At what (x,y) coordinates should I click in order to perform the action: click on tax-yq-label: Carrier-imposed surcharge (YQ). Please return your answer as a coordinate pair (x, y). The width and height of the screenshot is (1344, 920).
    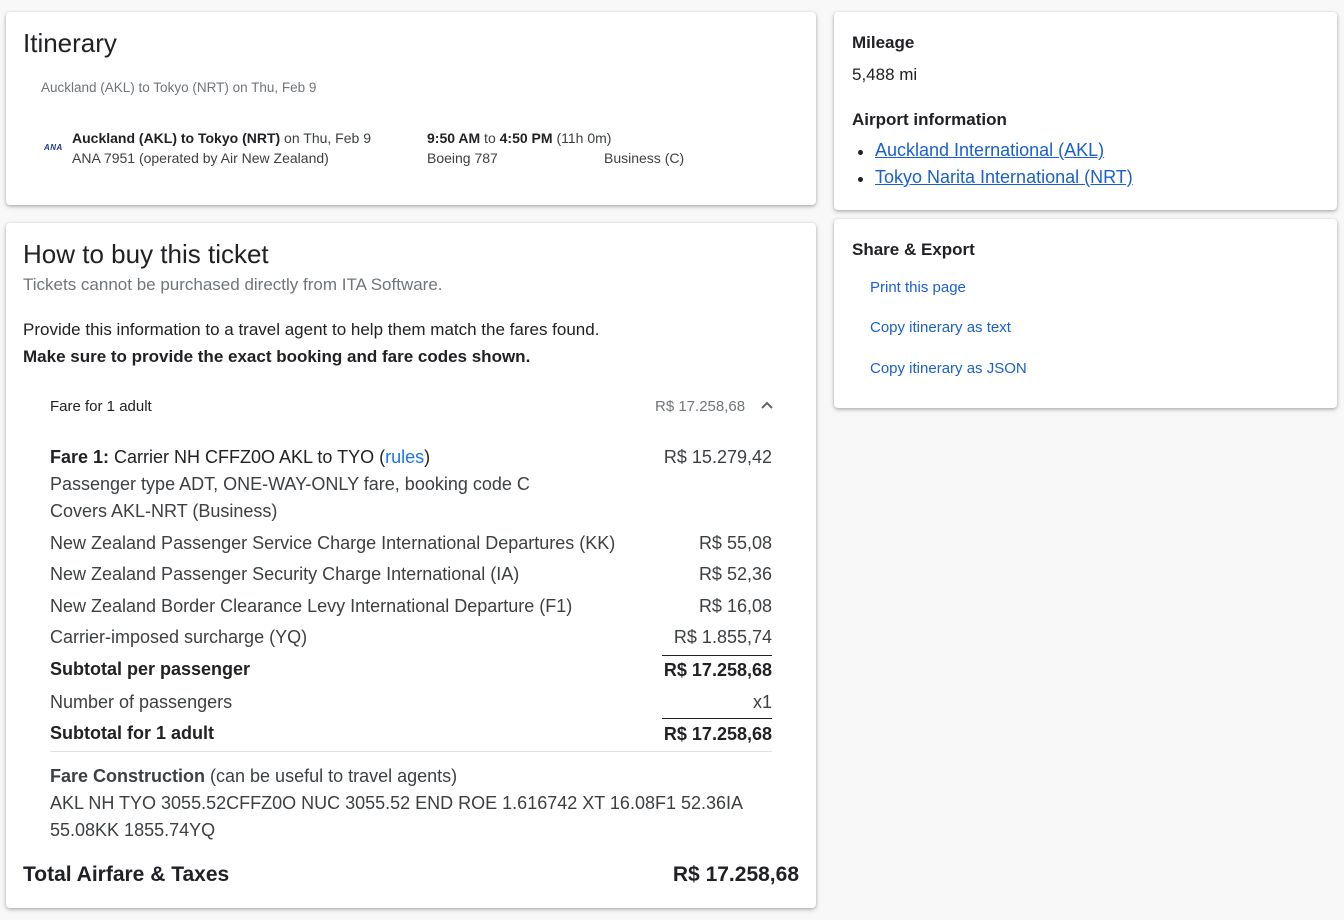
    Looking at the image, I should click on (179, 637).